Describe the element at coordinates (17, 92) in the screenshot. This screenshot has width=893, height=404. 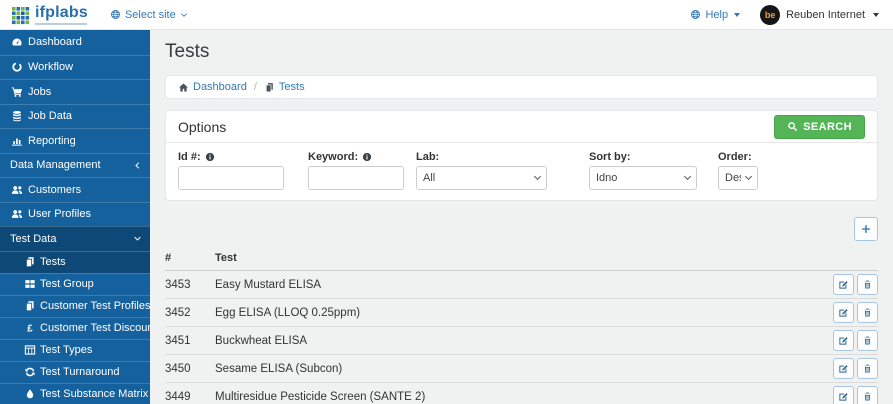
I see `cart-icon` at that location.